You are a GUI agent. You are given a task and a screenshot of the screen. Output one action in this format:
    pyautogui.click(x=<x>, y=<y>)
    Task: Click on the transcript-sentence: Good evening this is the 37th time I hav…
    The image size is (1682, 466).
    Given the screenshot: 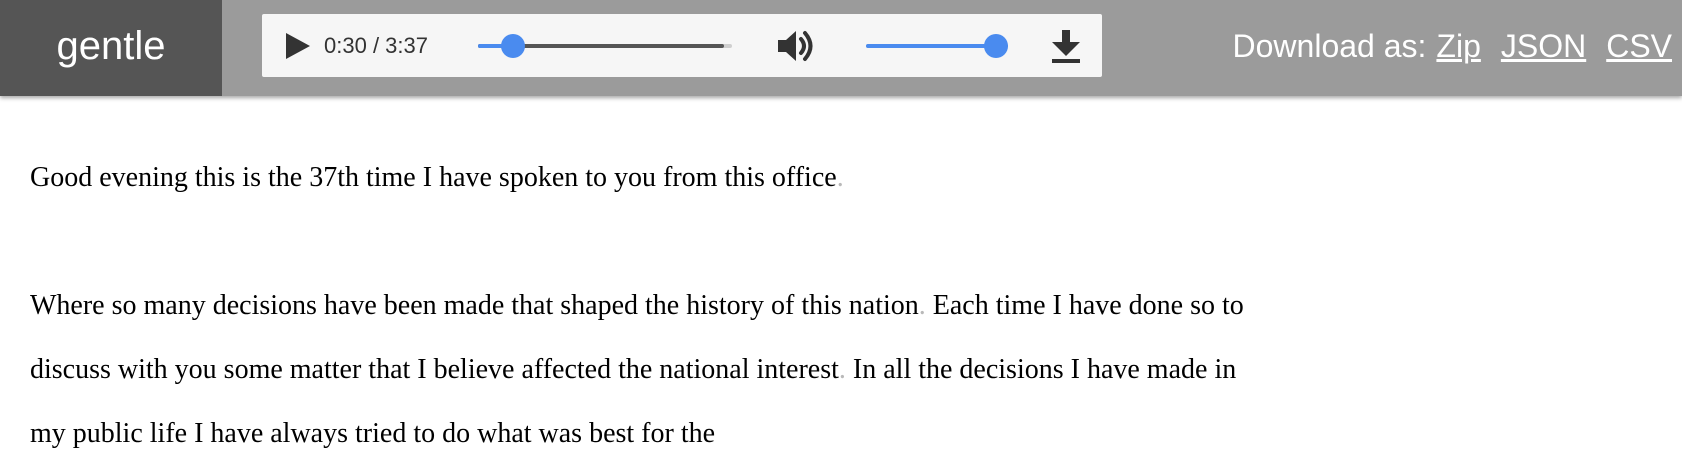 What is the action you would take?
    pyautogui.click(x=433, y=177)
    